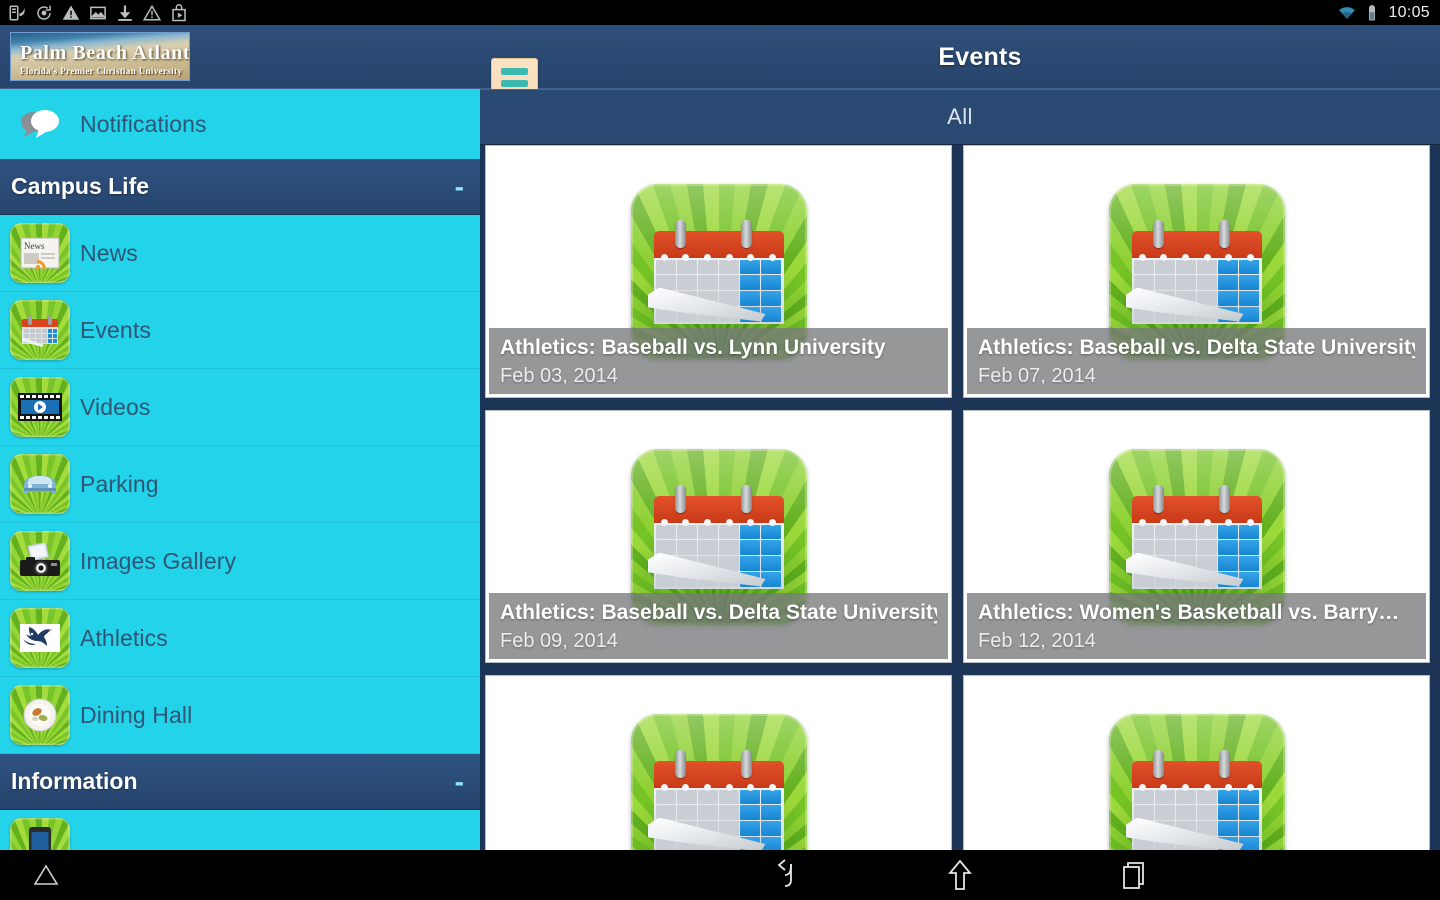 This screenshot has width=1440, height=900. I want to click on nav-buttons, so click(960, 875).